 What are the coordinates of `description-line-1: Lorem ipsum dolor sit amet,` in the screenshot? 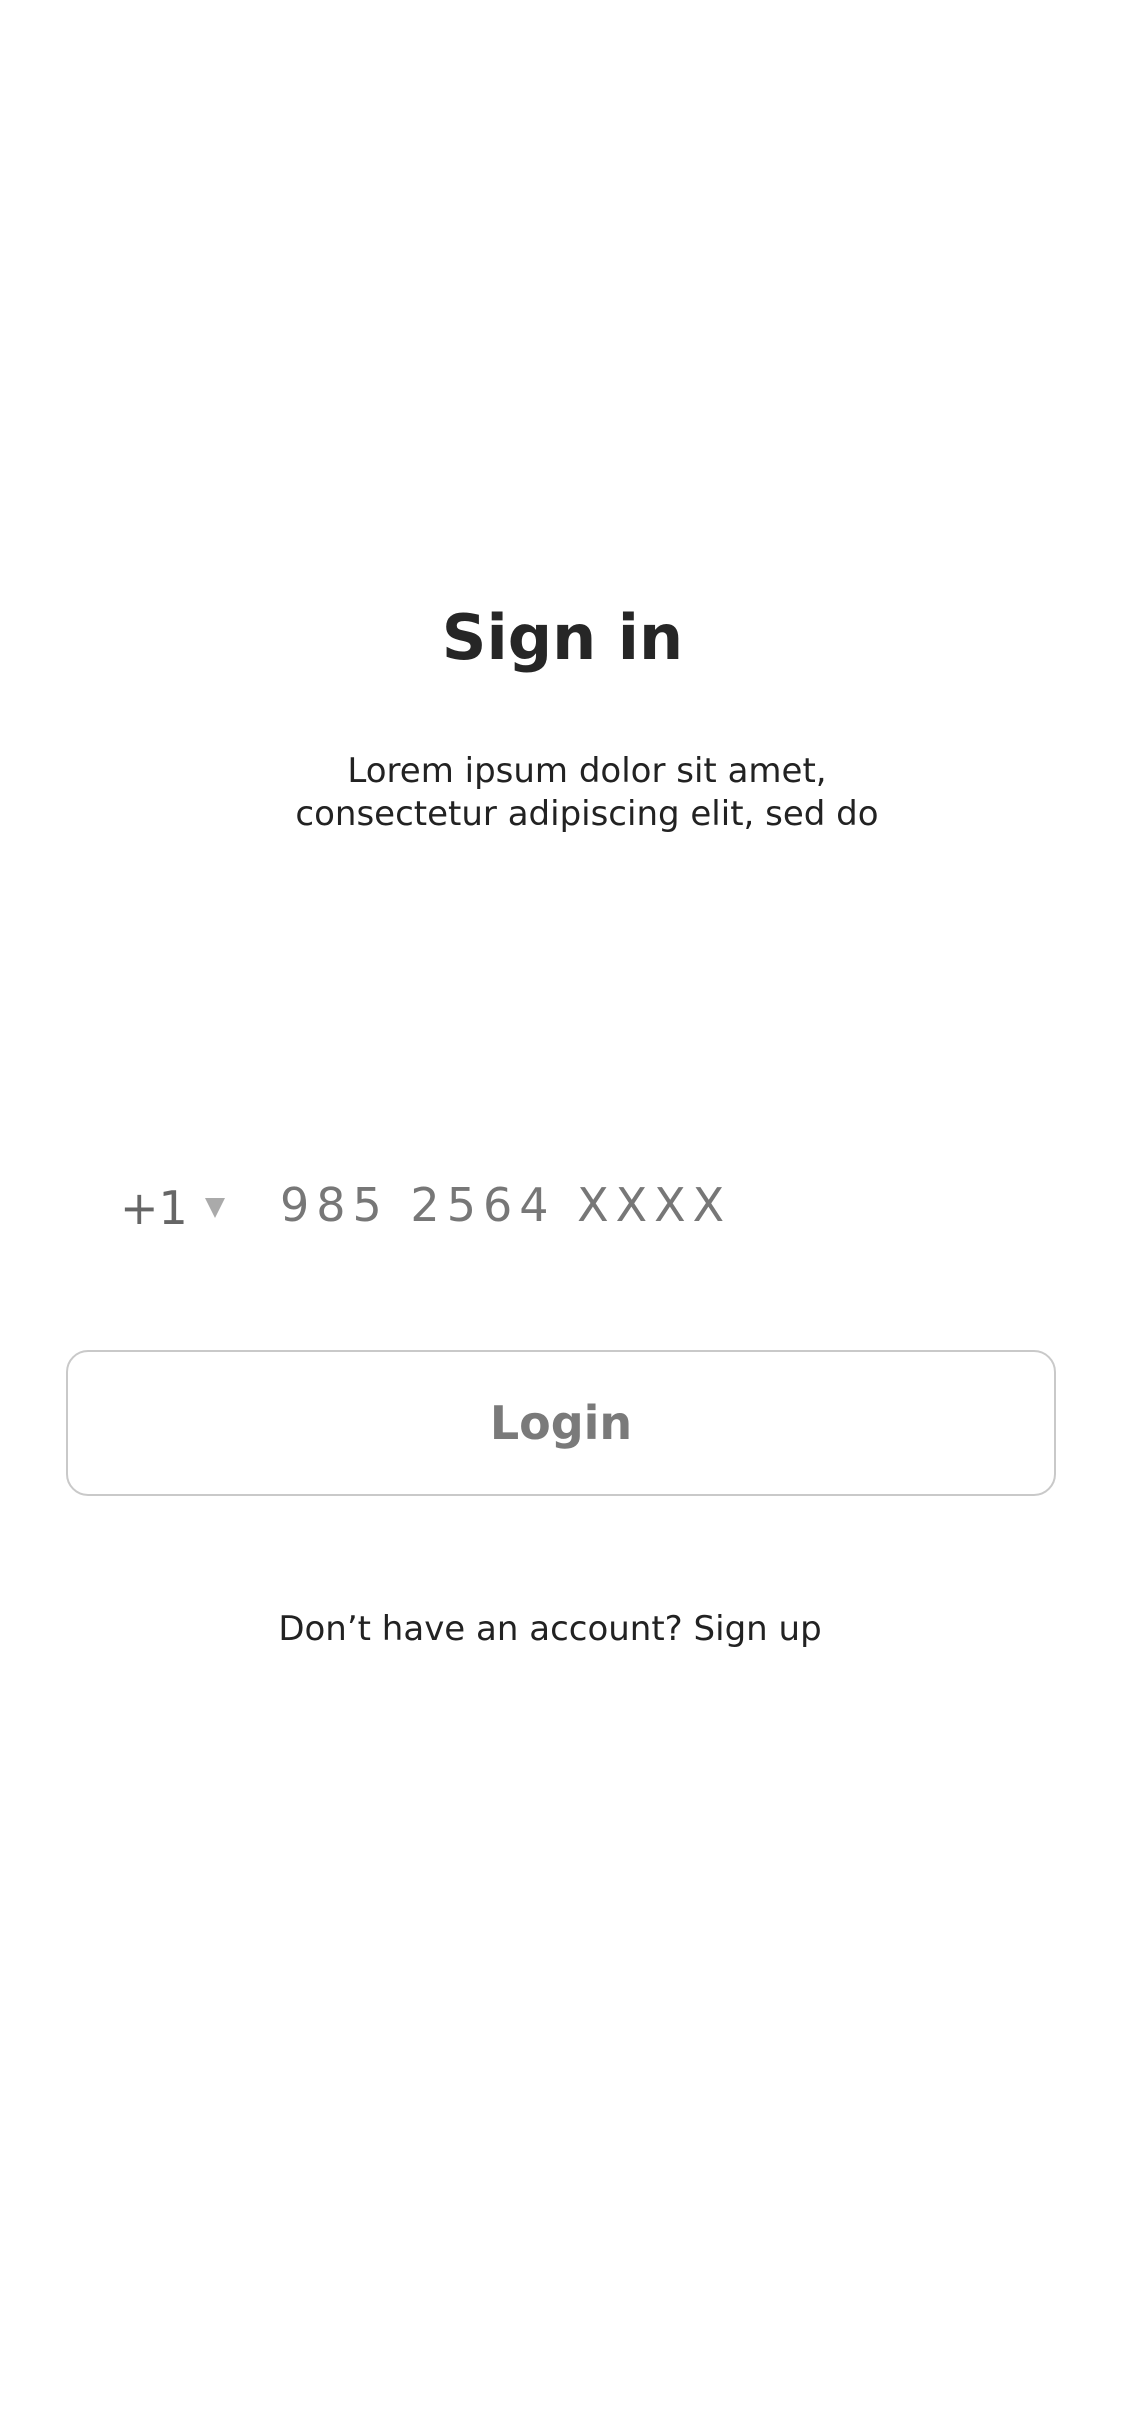 It's located at (587, 771).